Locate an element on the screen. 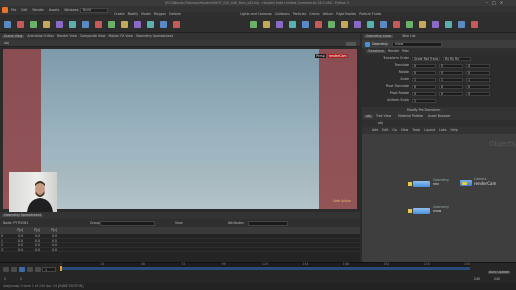  camera-menu: renderCam is located at coordinates (337, 56).